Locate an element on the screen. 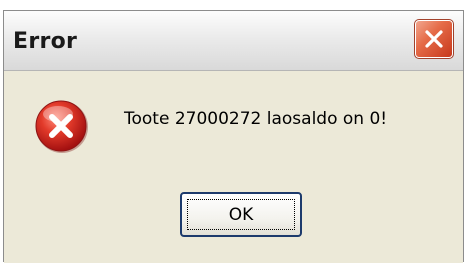 This screenshot has height=263, width=468. error-icon is located at coordinates (61, 126).